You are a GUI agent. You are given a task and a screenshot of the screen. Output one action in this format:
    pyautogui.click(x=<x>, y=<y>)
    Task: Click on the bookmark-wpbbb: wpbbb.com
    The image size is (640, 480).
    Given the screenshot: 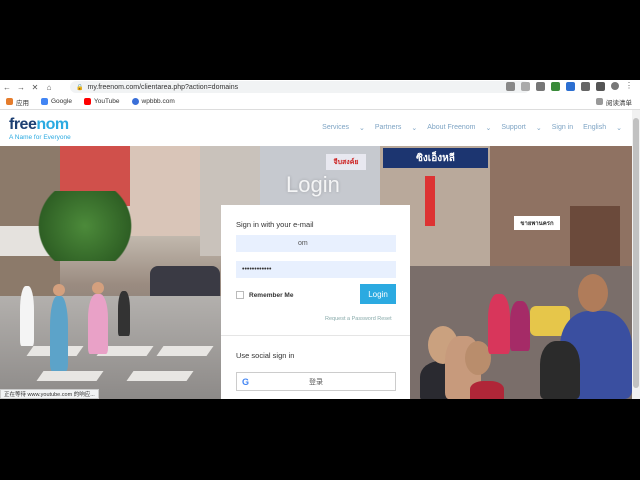 What is the action you would take?
    pyautogui.click(x=153, y=101)
    